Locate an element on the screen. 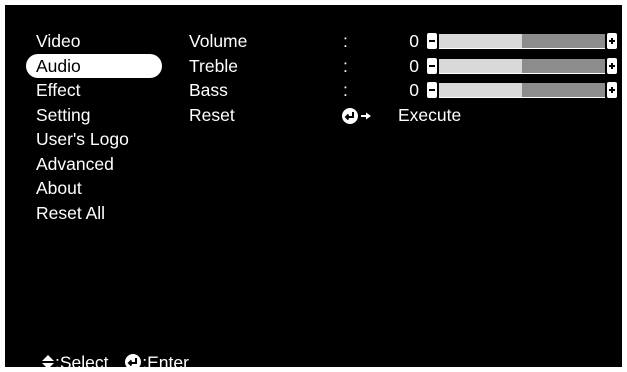  menu-item-label: Setting is located at coordinates (63, 114).